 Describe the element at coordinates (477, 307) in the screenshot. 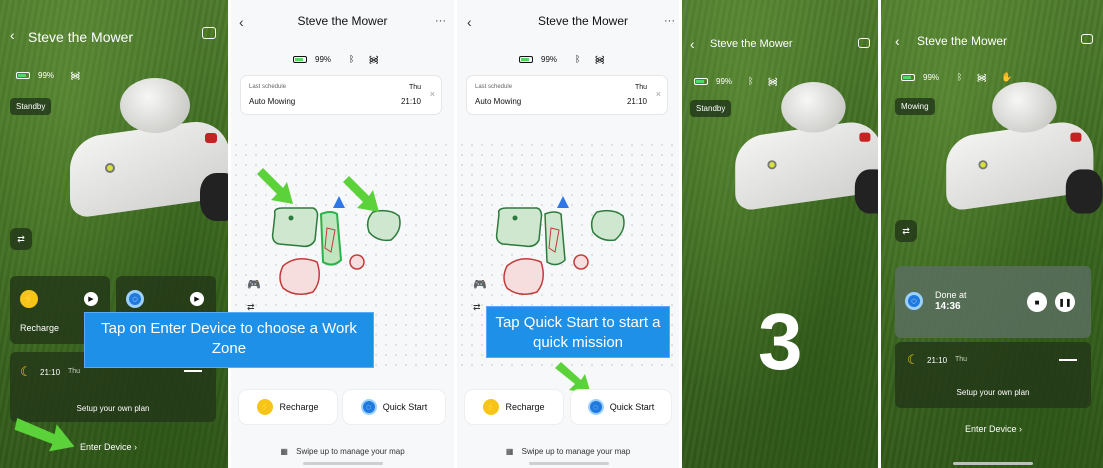

I see `switch-icon: ⇄` at that location.